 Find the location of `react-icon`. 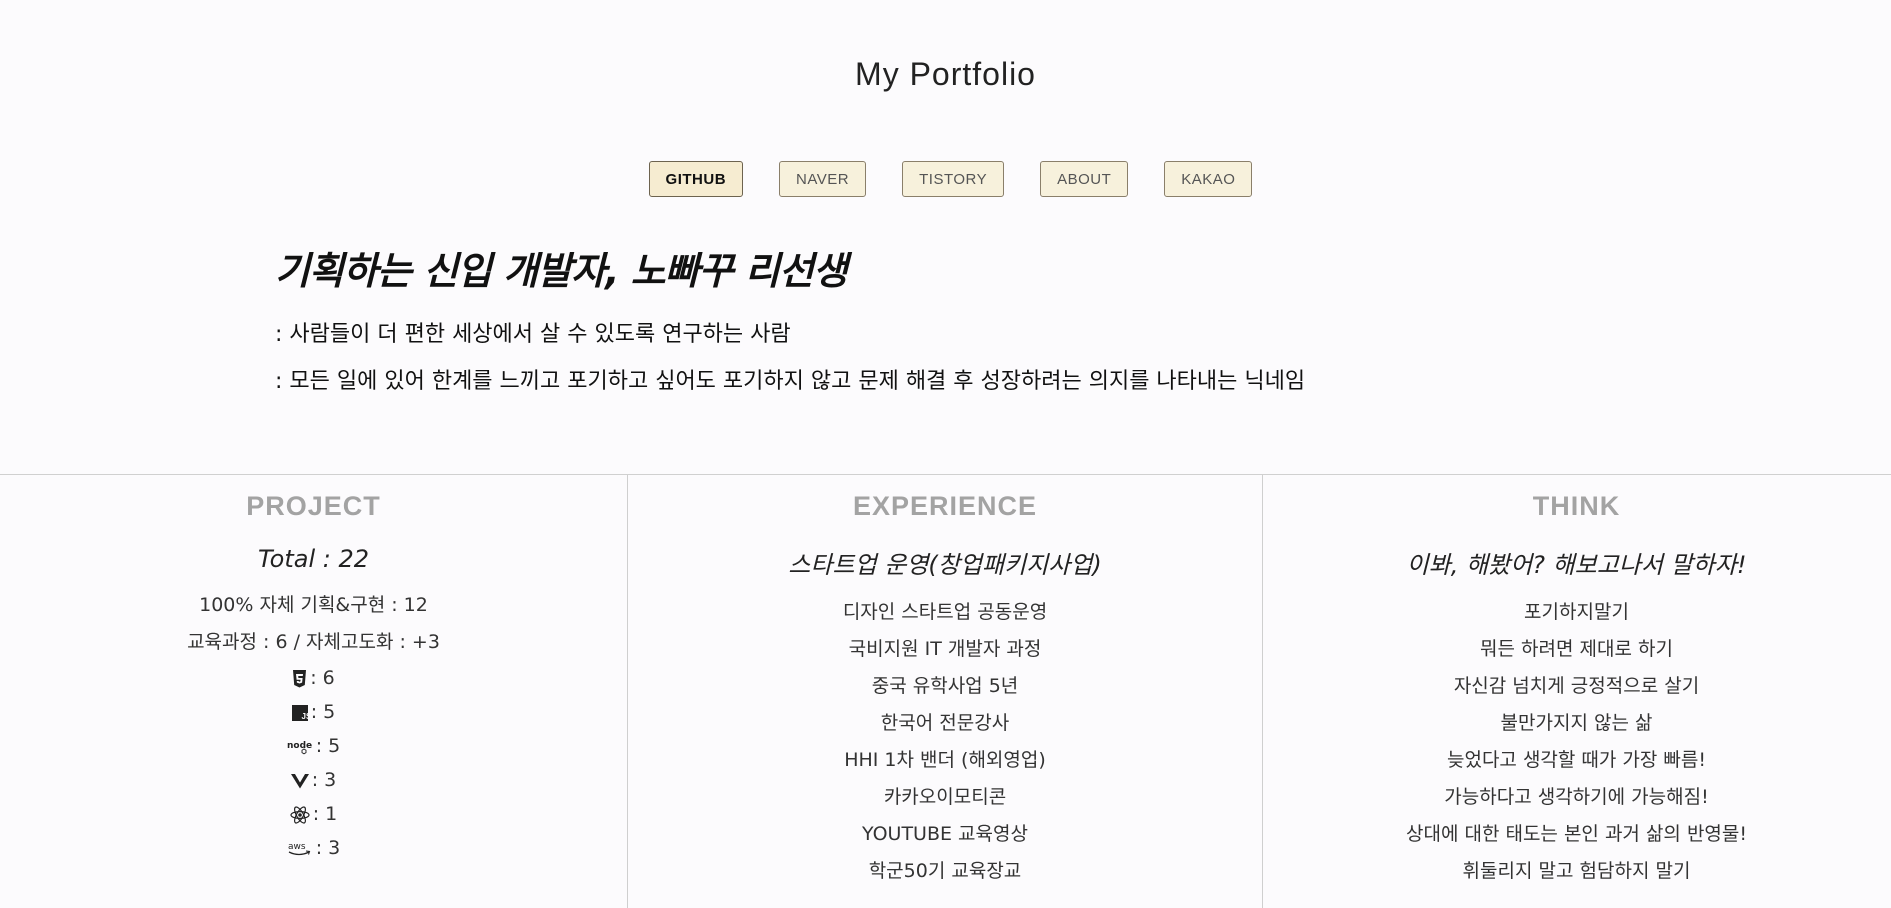

react-icon is located at coordinates (300, 814).